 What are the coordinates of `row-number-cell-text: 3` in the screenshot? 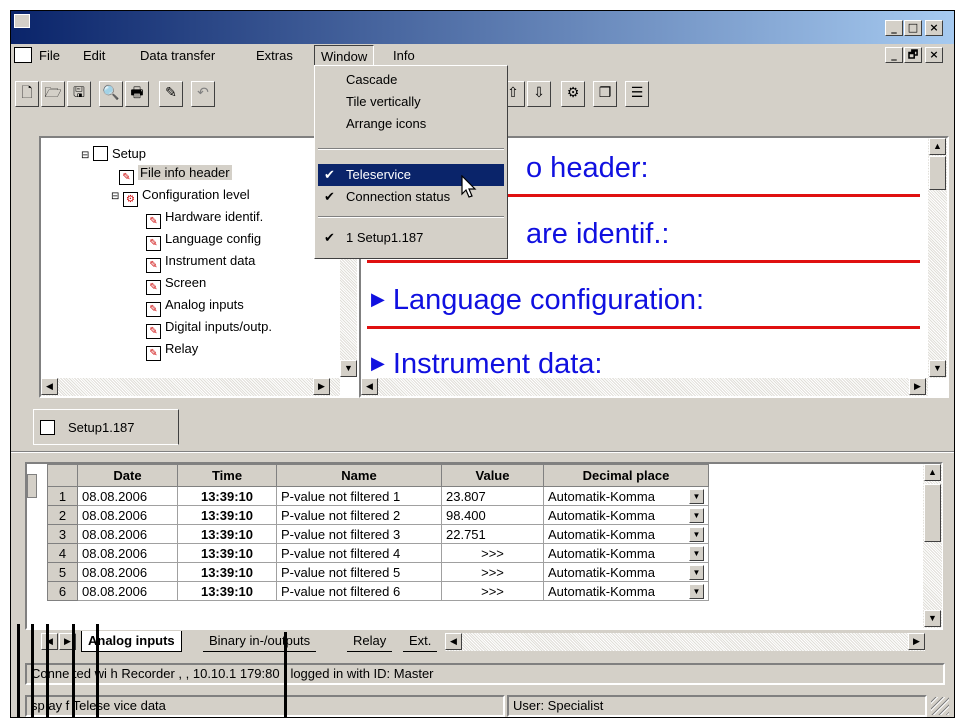 It's located at (62, 534).